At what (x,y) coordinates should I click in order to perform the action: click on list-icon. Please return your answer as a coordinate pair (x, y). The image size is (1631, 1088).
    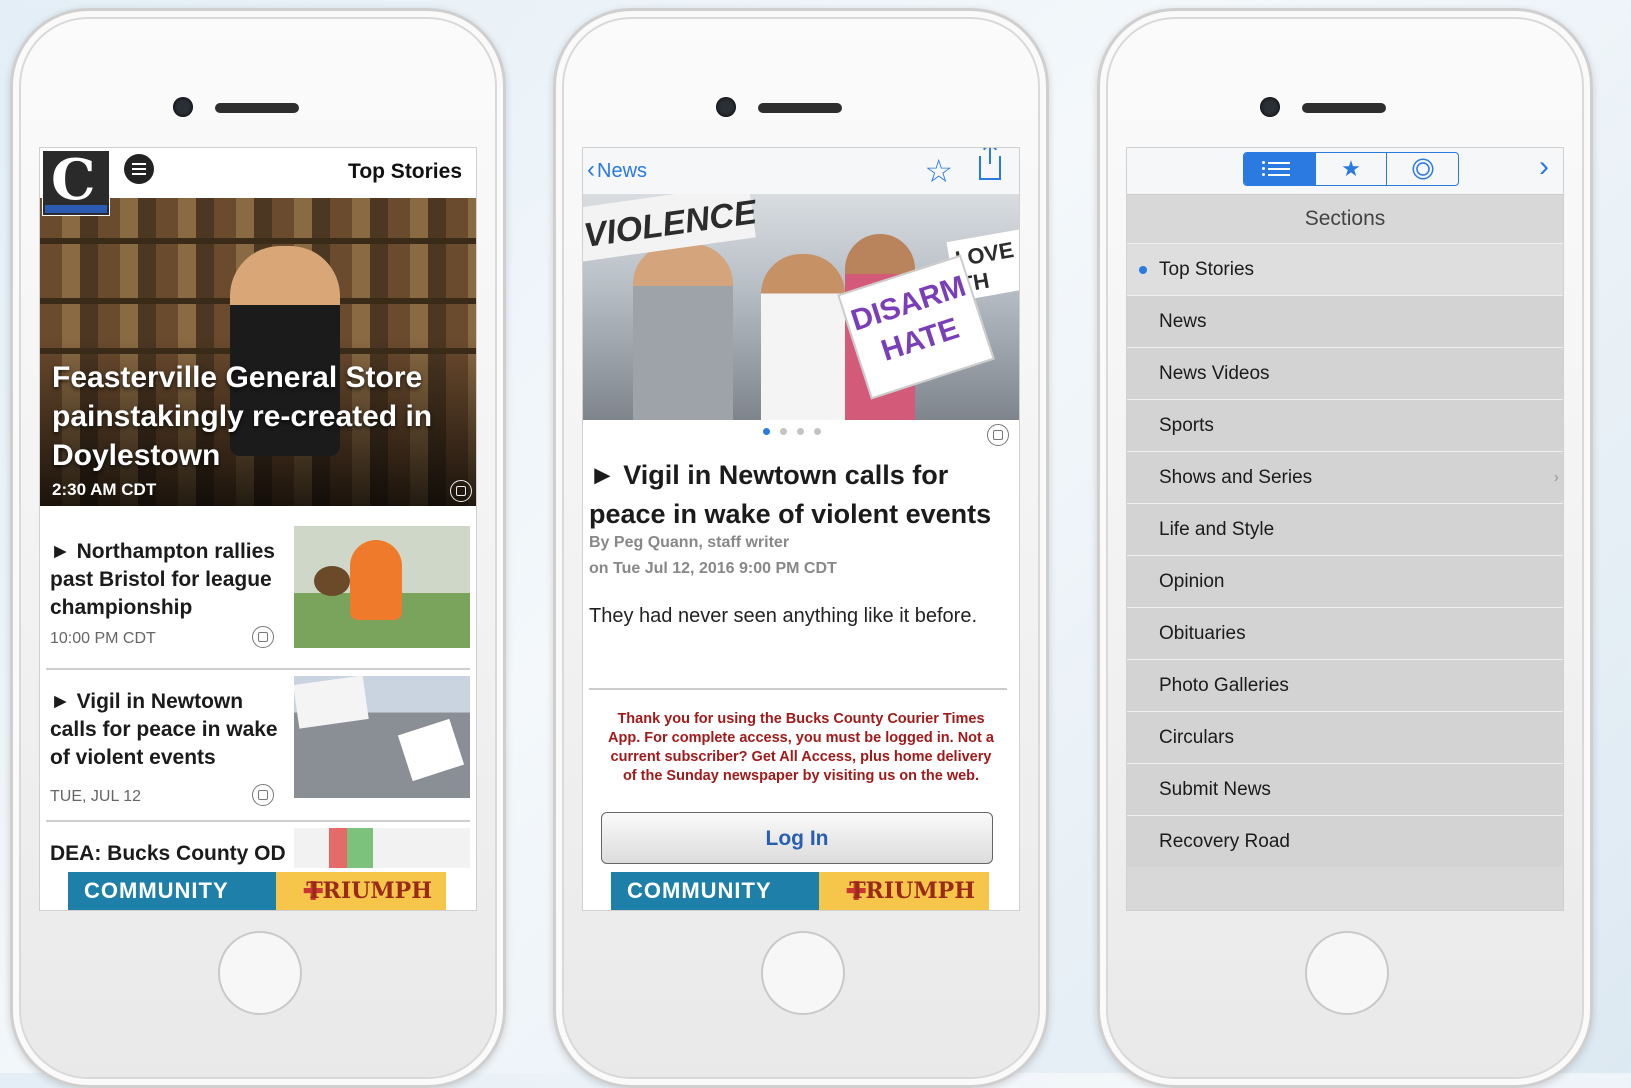
    Looking at the image, I should click on (1276, 168).